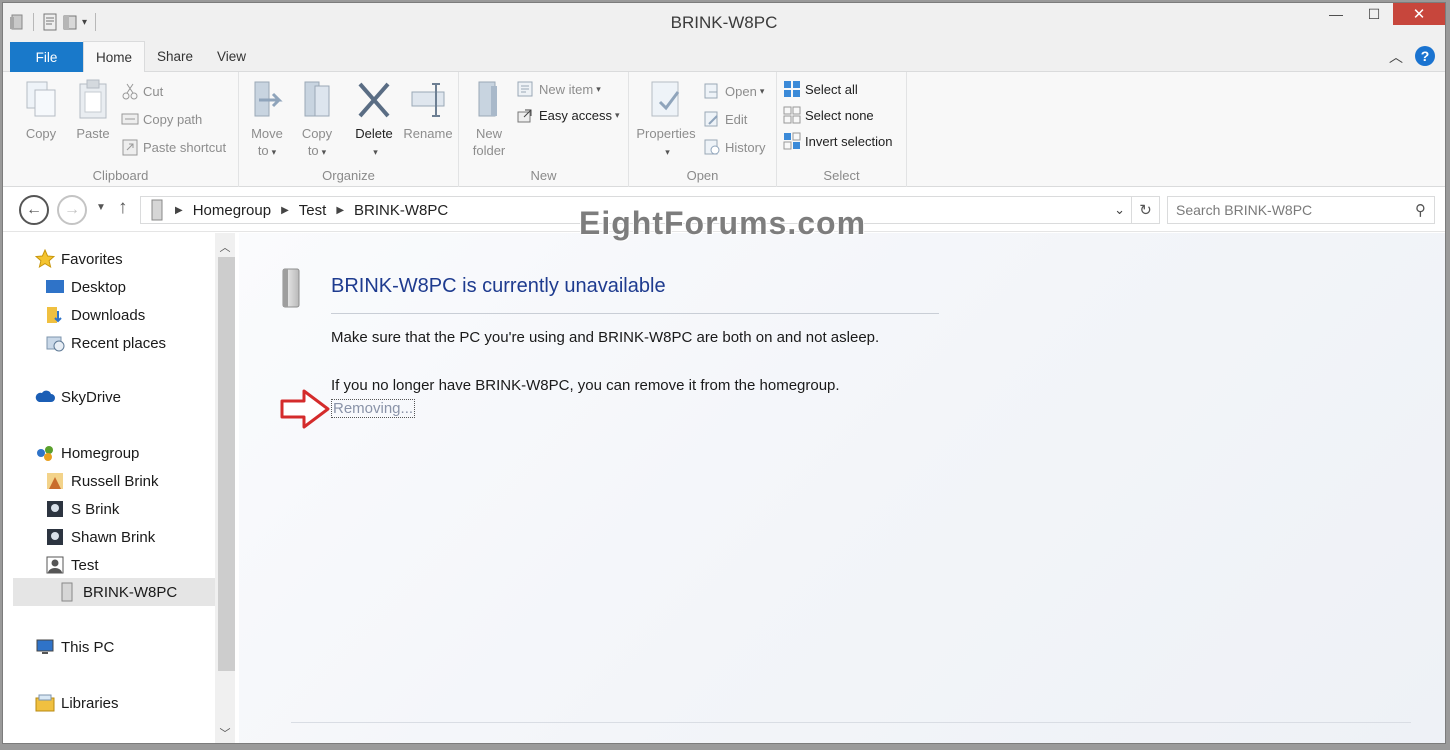  I want to click on back-button: ←, so click(34, 210).